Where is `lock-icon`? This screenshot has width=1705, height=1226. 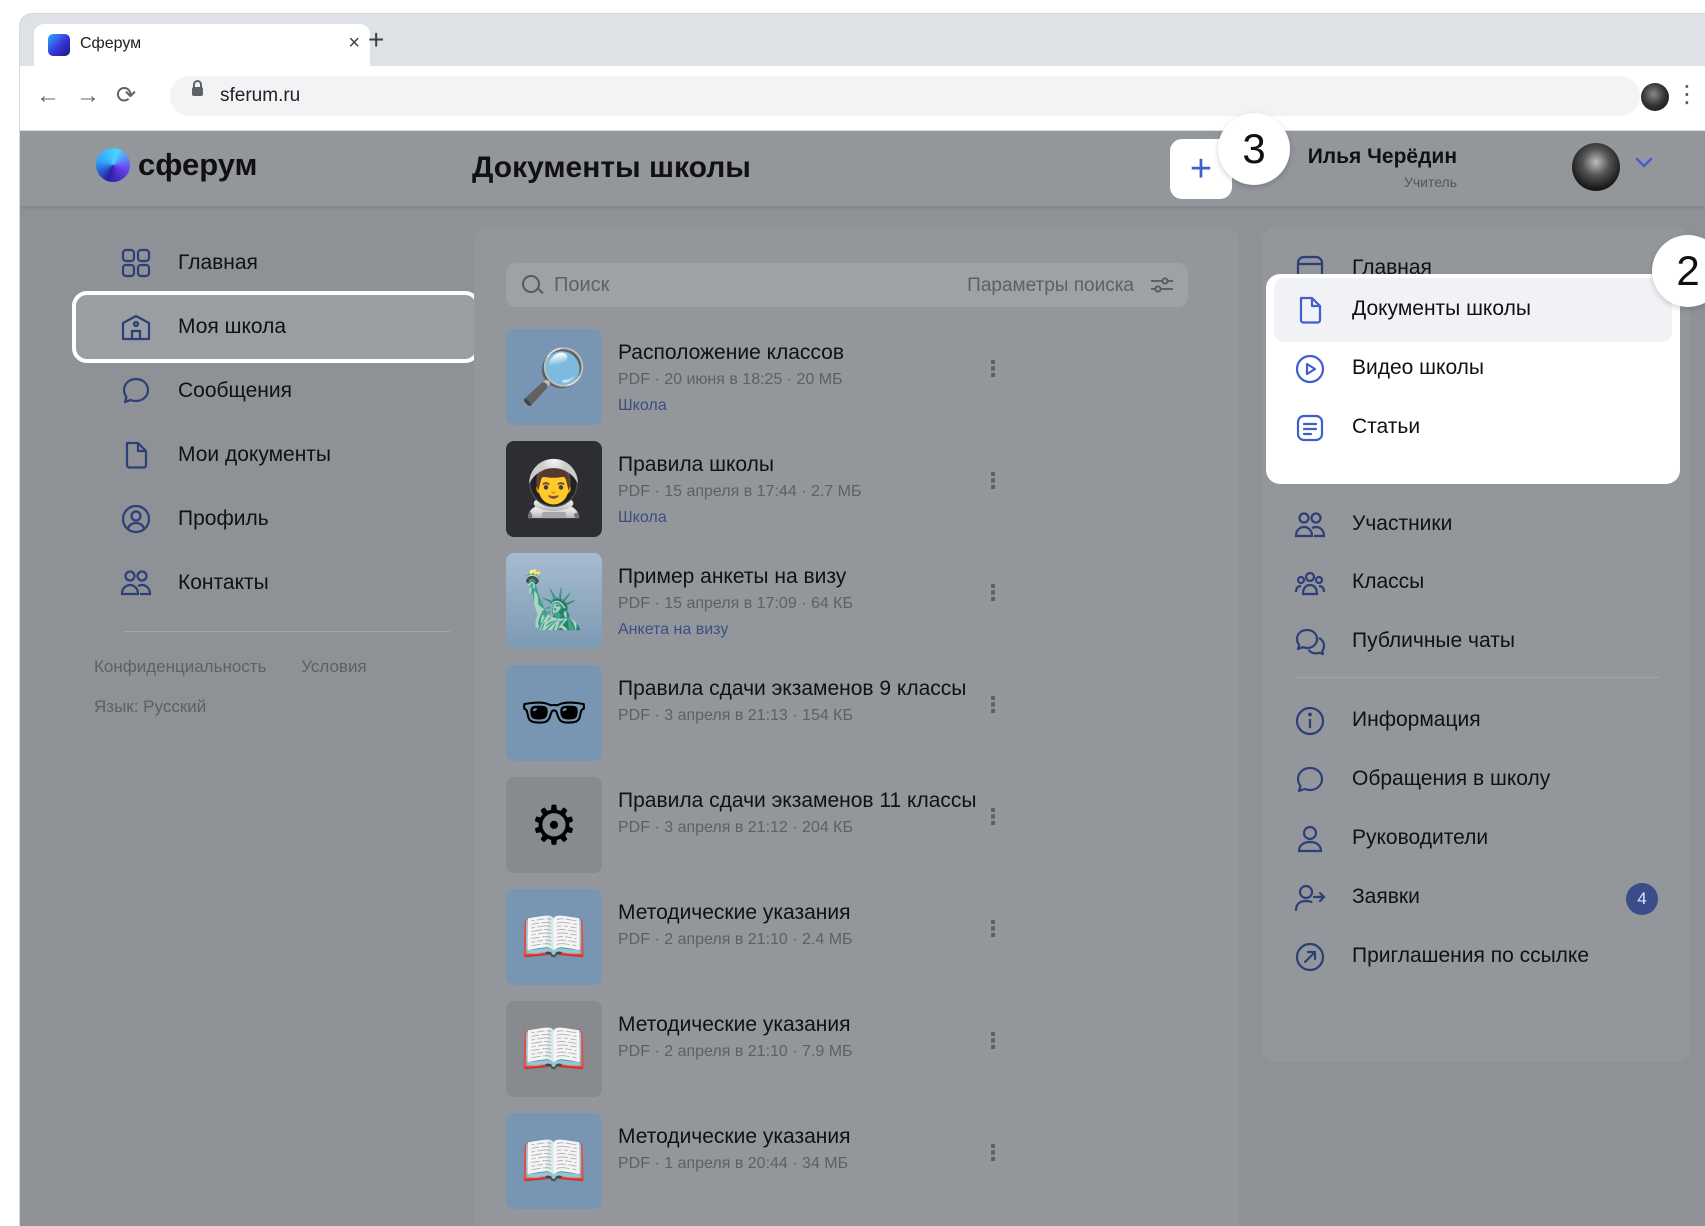 lock-icon is located at coordinates (197, 88).